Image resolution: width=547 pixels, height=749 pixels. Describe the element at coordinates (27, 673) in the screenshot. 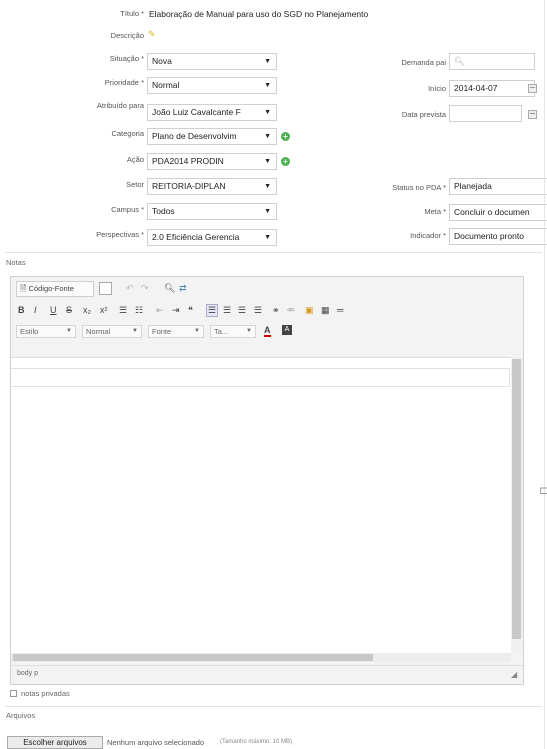

I see `element-path: body p` at that location.